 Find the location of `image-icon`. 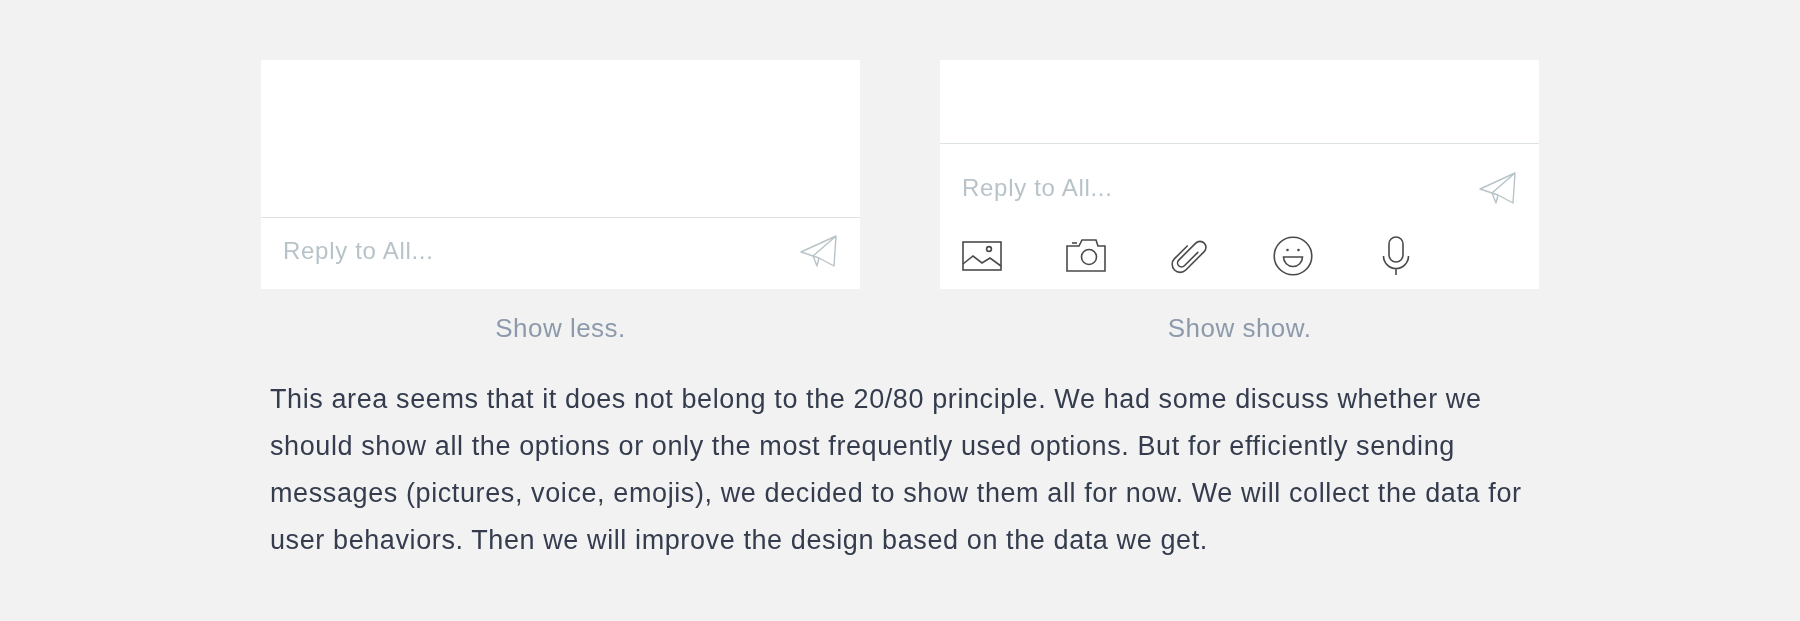

image-icon is located at coordinates (982, 255).